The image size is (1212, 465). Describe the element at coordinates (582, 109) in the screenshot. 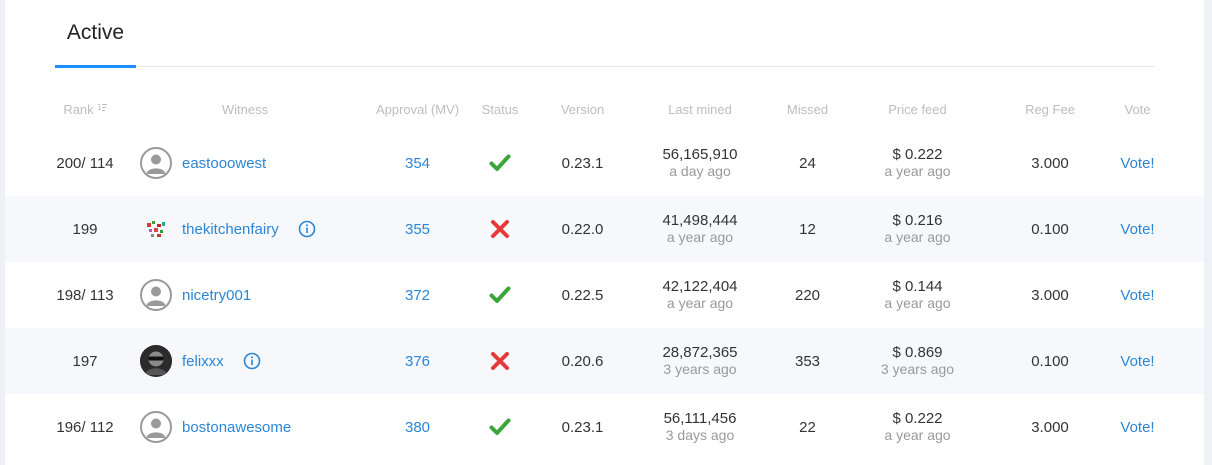

I see `header-version: Version` at that location.